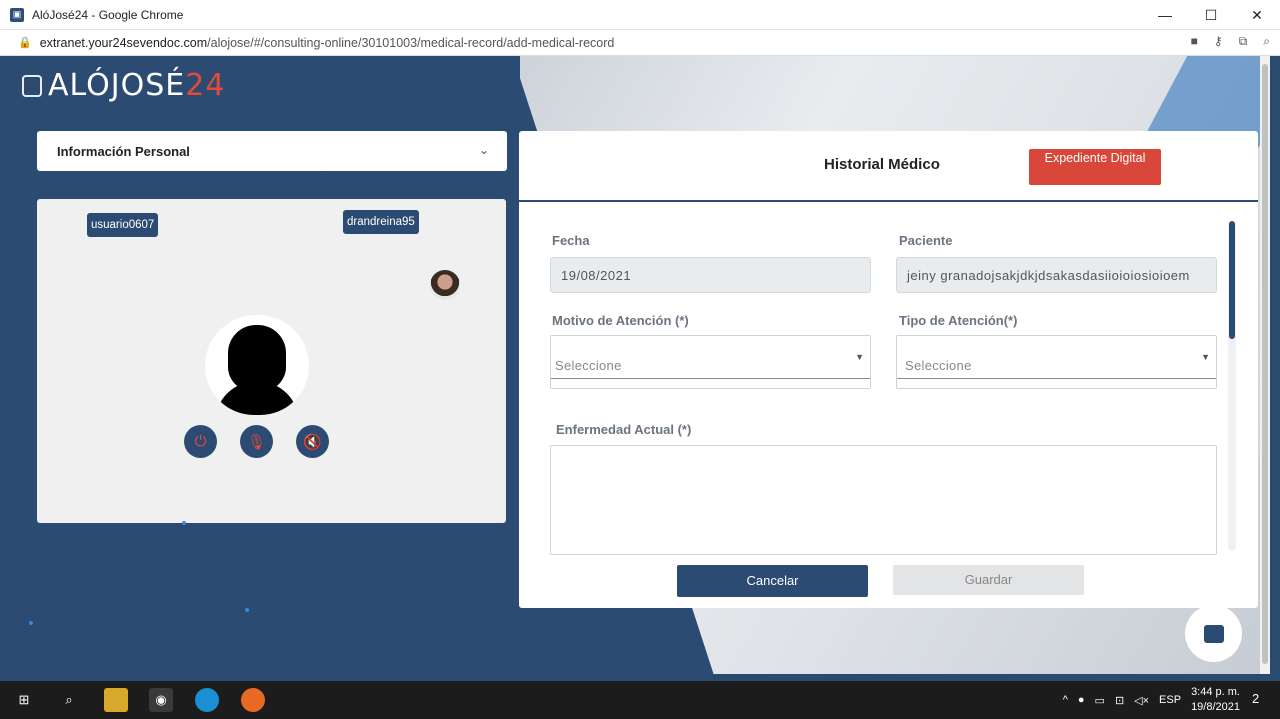 The image size is (1280, 719). I want to click on paciente-label: Paciente, so click(926, 240).